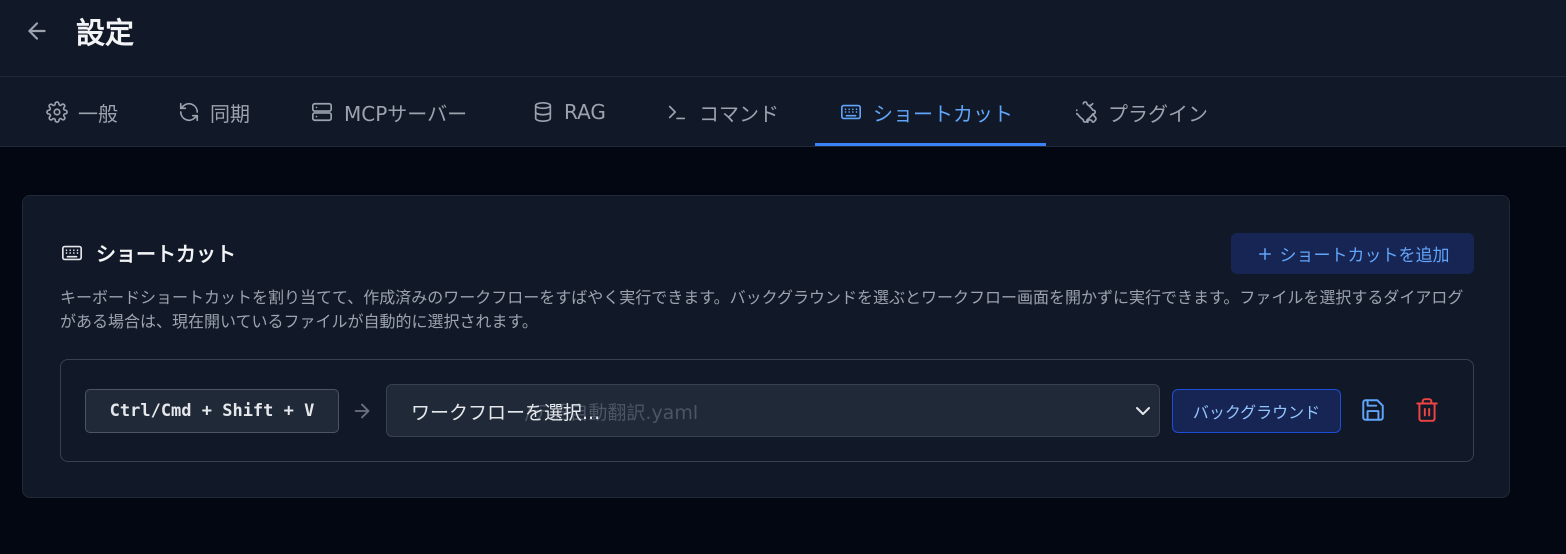  What do you see at coordinates (37, 31) in the screenshot?
I see `back-arrow-icon` at bounding box center [37, 31].